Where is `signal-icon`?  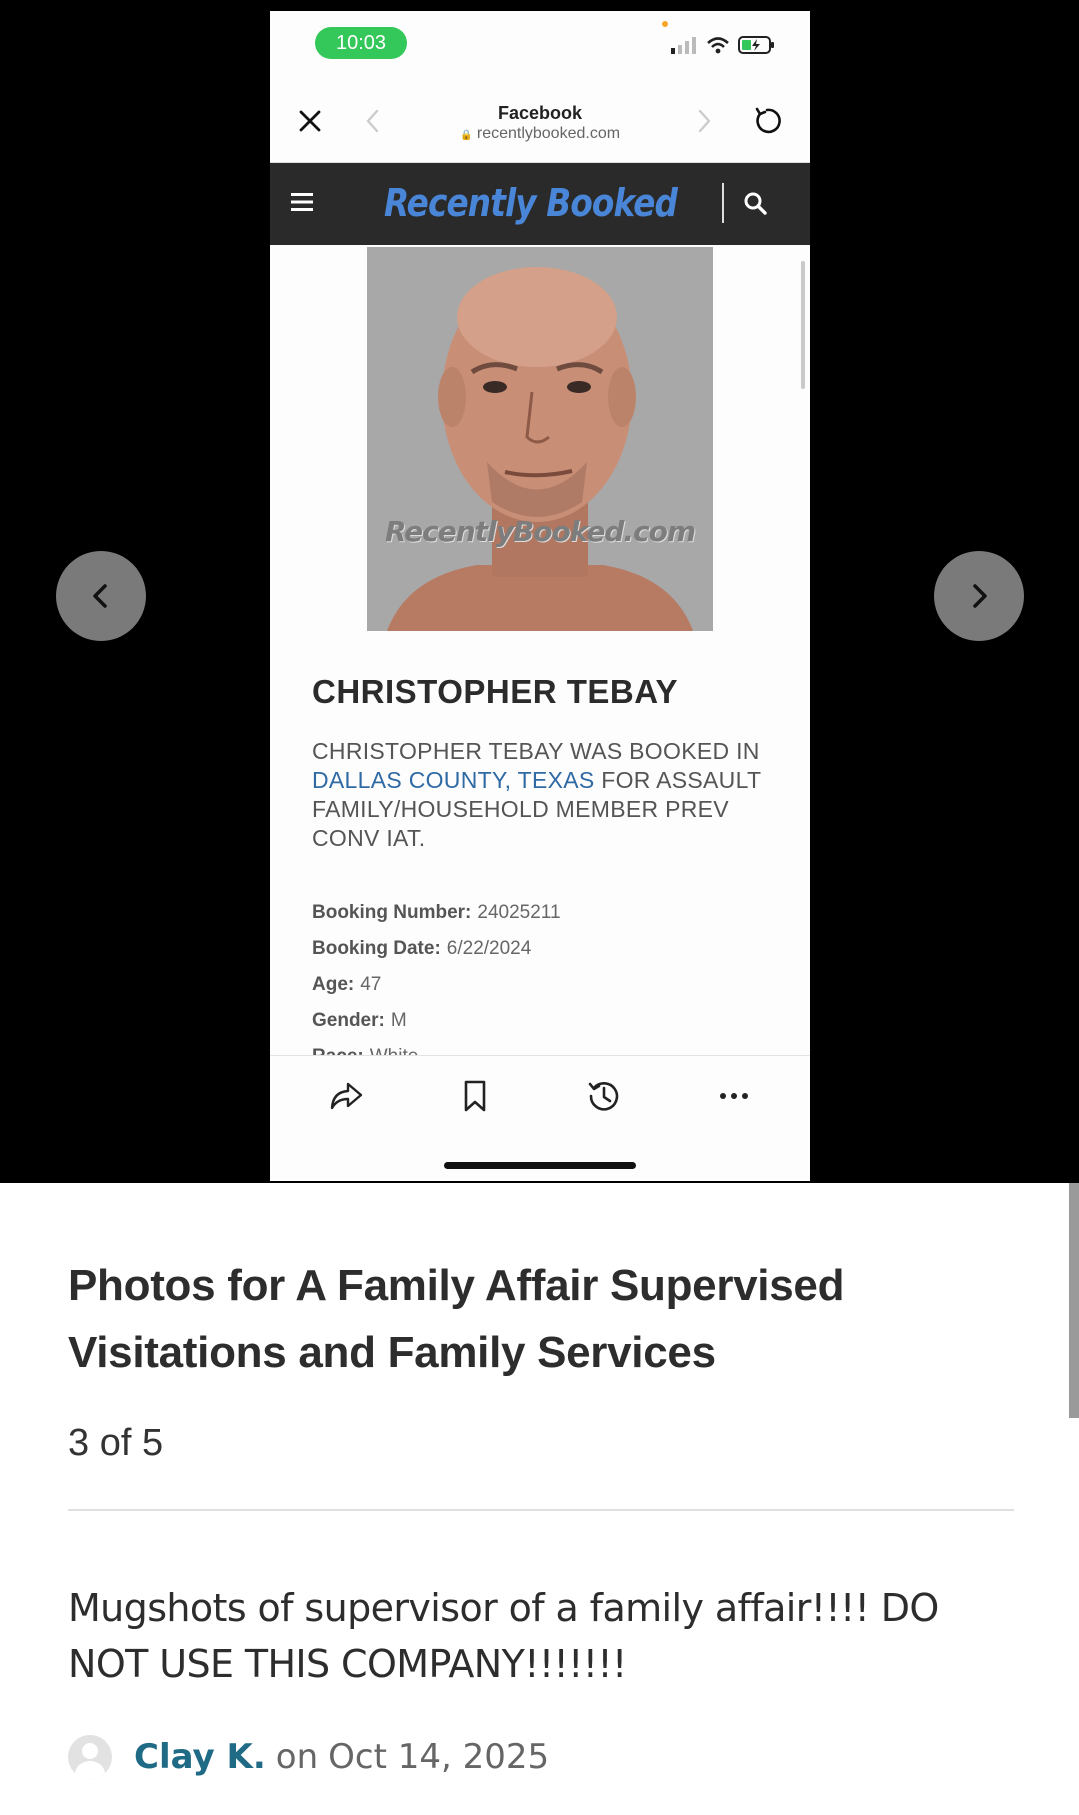 signal-icon is located at coordinates (683, 45).